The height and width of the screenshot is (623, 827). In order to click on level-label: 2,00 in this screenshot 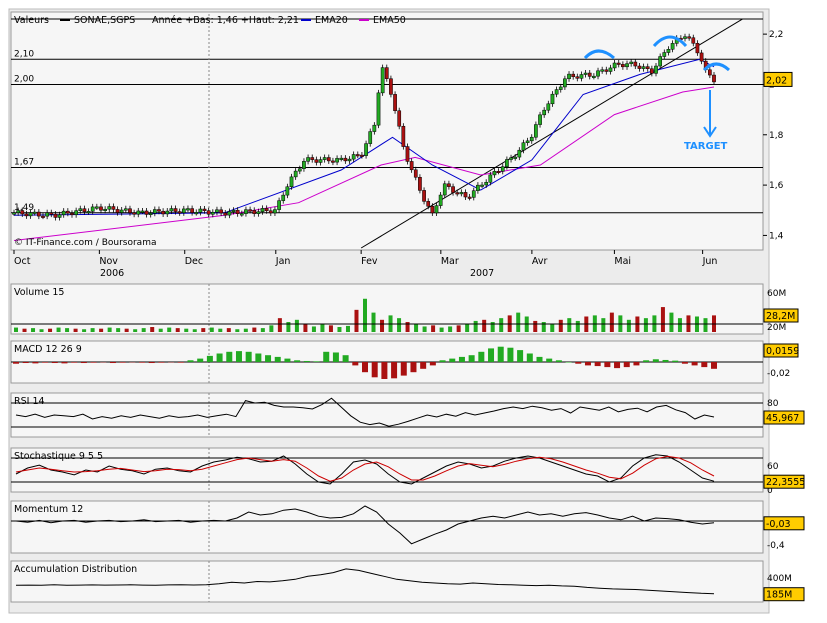, I will do `click(24, 79)`.